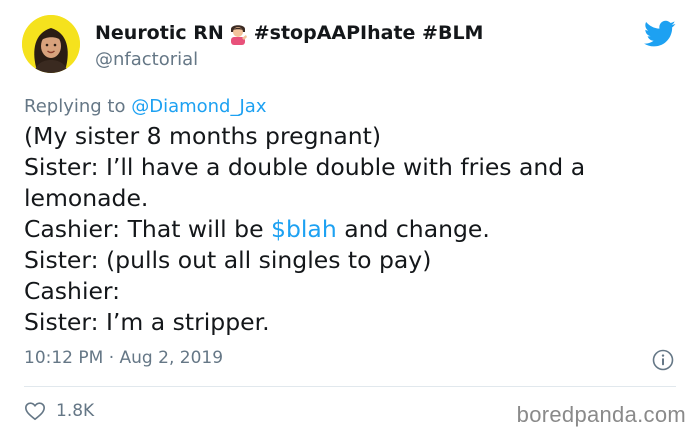 The height and width of the screenshot is (442, 700). I want to click on user-handle: @nfactorial, so click(146, 59).